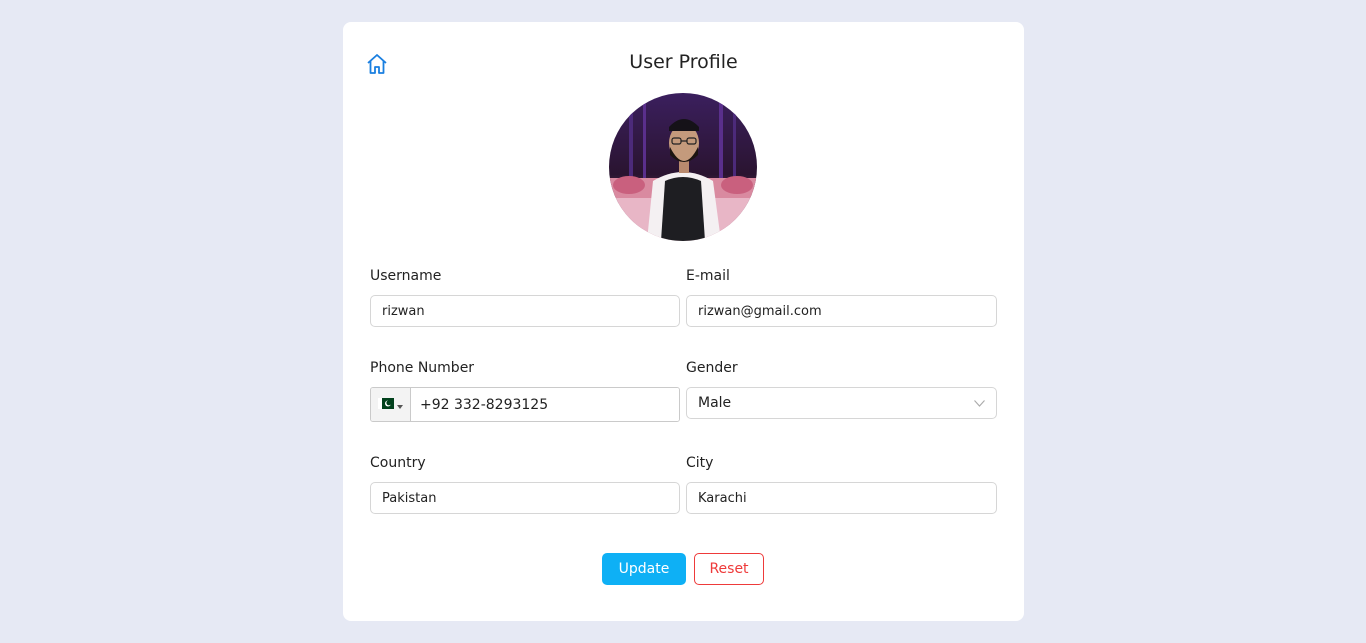  I want to click on update-button: Update, so click(644, 569).